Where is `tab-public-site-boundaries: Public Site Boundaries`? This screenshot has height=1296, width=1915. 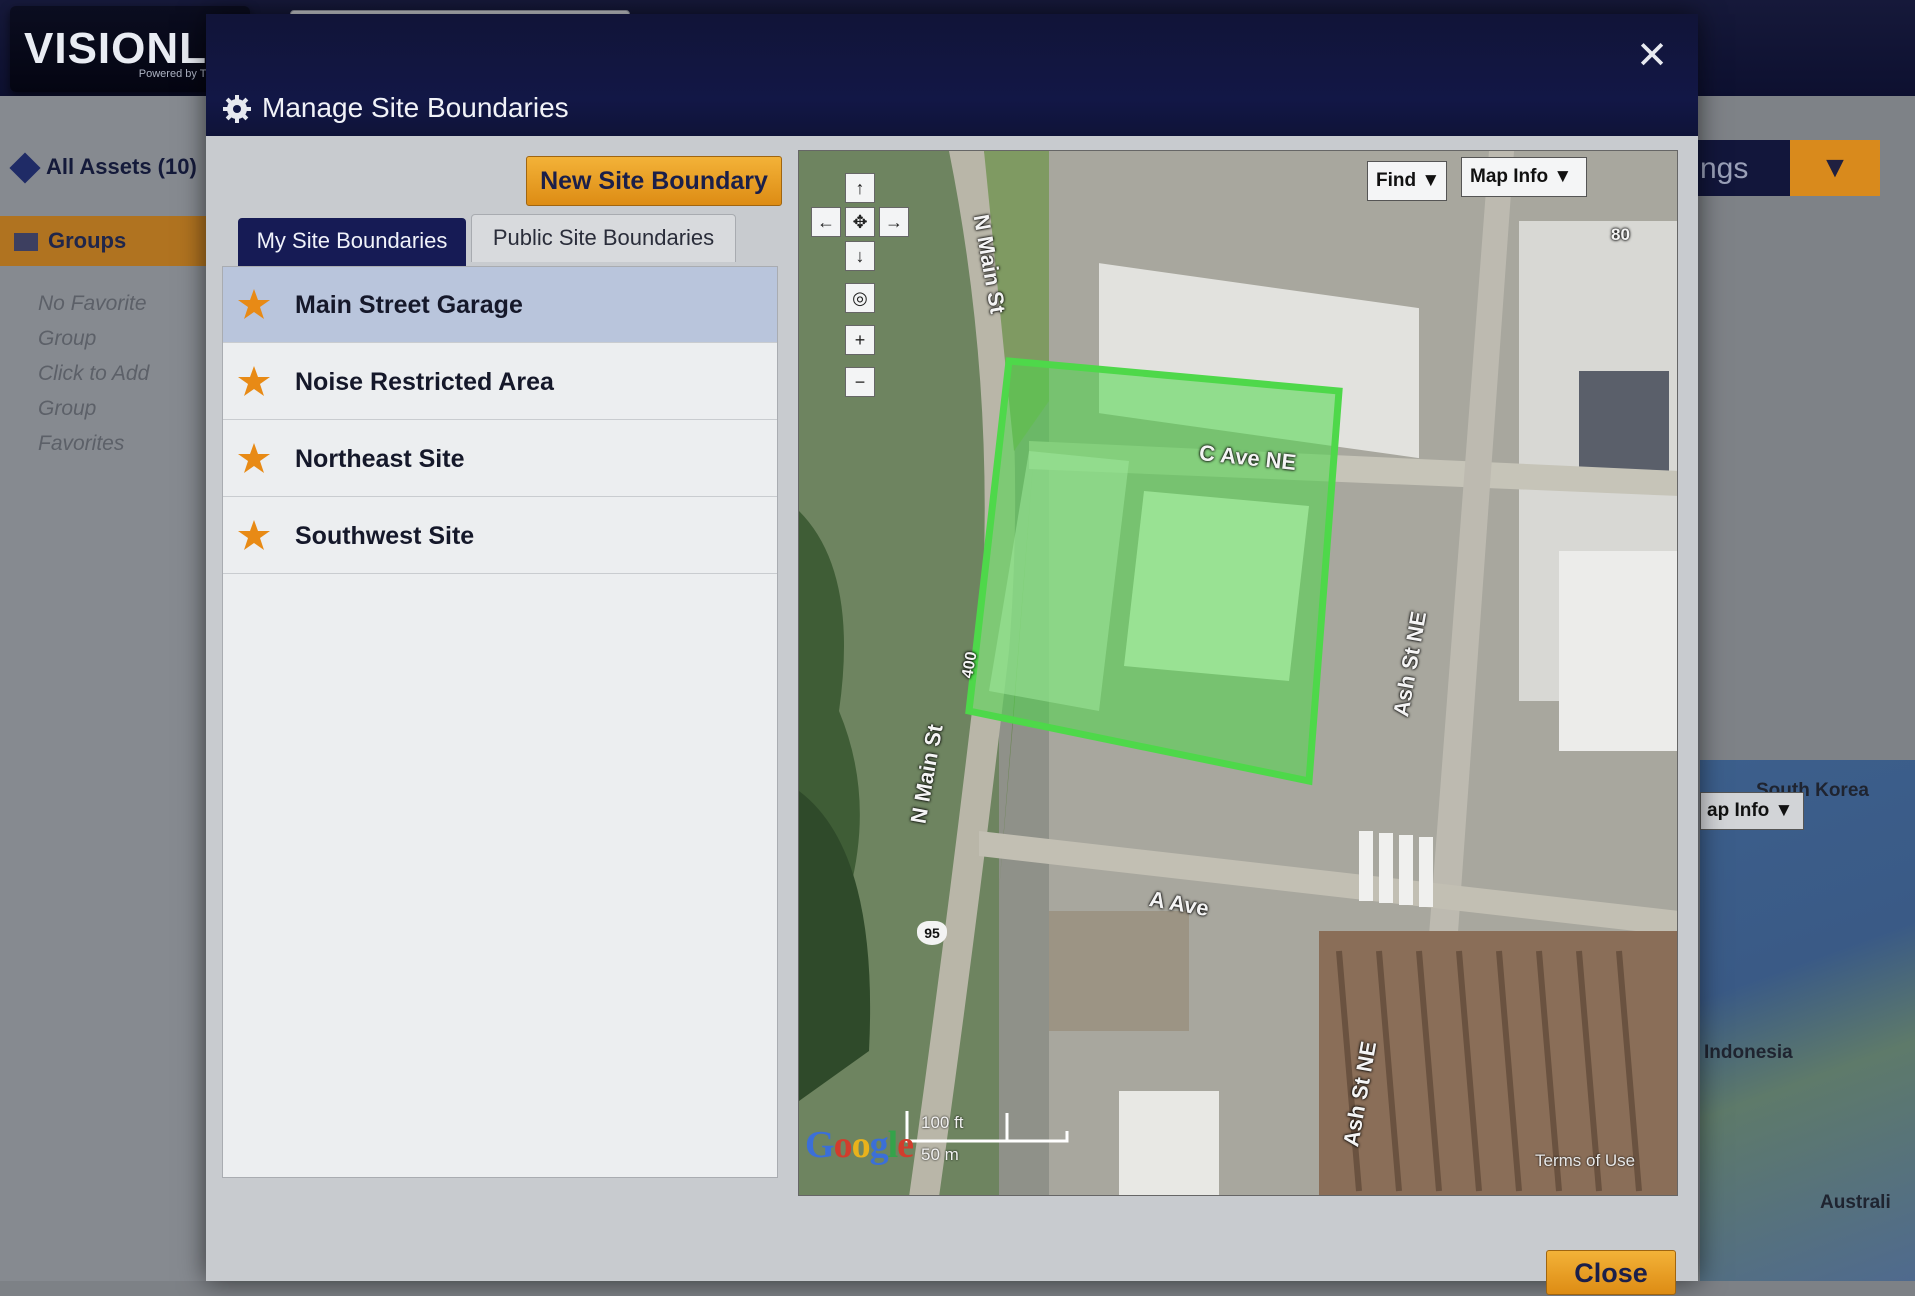
tab-public-site-boundaries: Public Site Boundaries is located at coordinates (603, 238).